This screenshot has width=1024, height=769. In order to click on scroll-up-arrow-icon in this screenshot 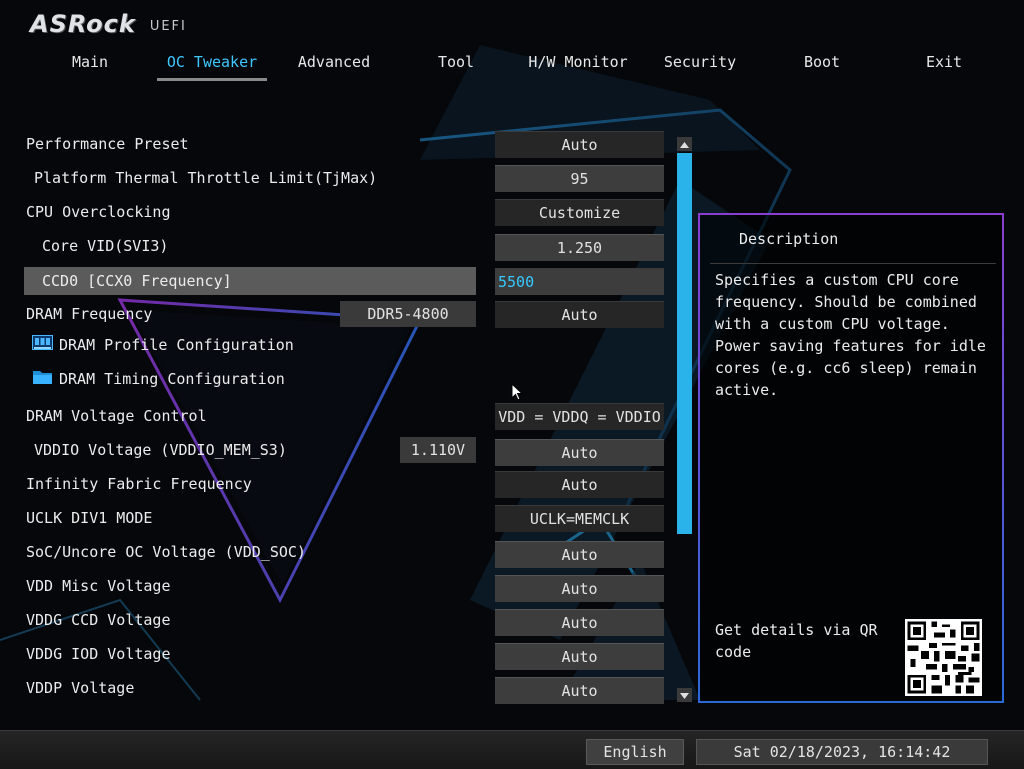, I will do `click(684, 144)`.